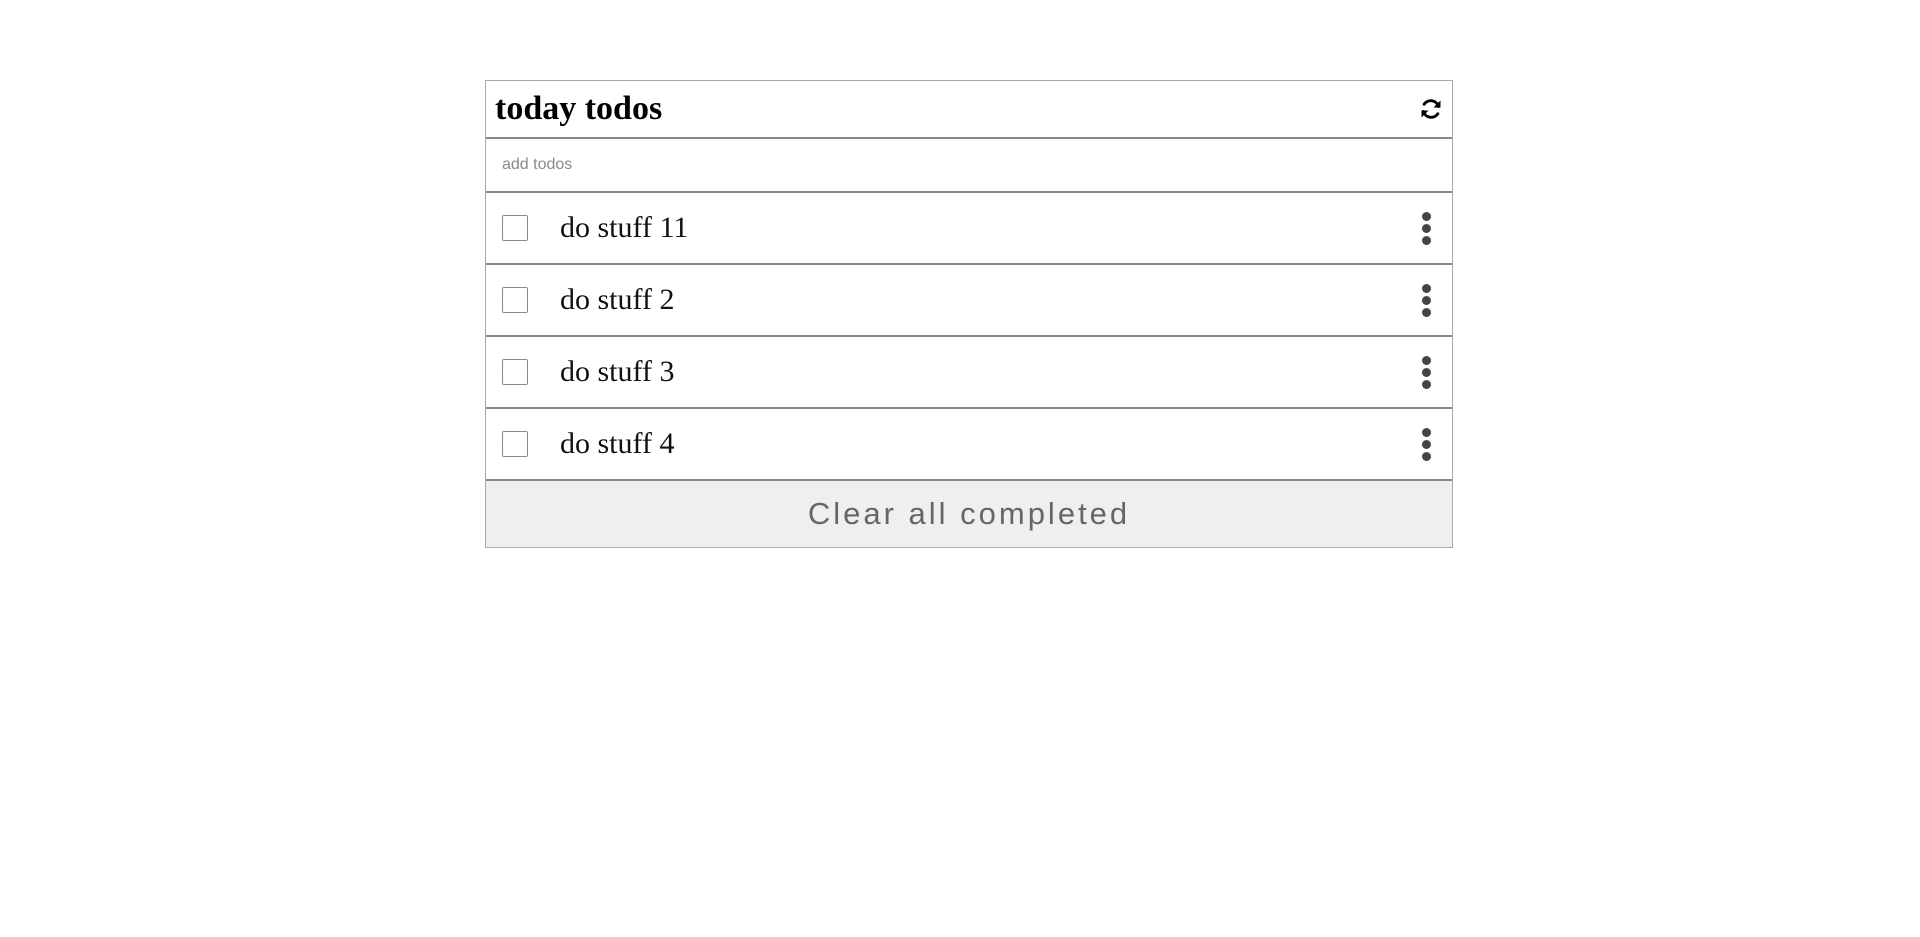 The image size is (1920, 937). Describe the element at coordinates (624, 227) in the screenshot. I see `todo-text: do stuff 11` at that location.